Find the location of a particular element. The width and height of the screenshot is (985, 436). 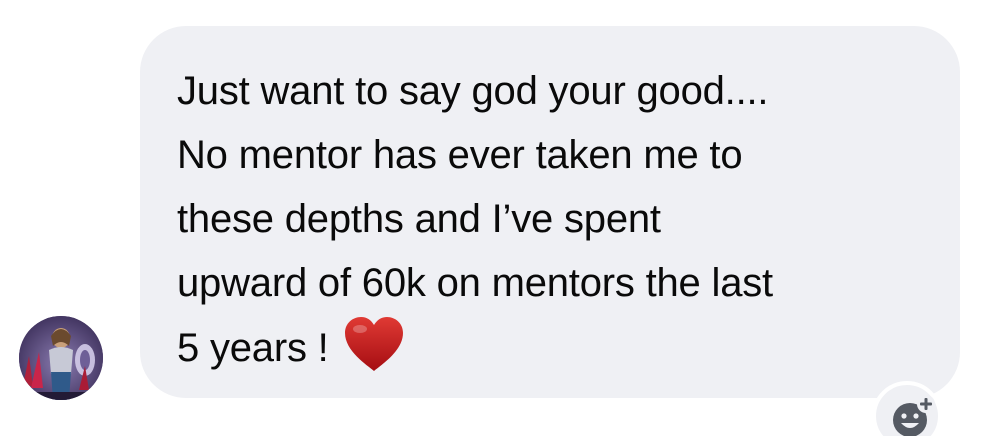

add-reaction-icon is located at coordinates (914, 415).